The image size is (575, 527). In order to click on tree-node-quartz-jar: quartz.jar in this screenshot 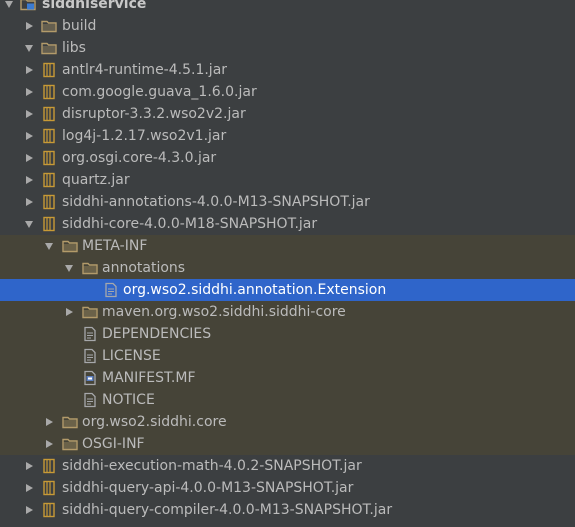, I will do `click(287, 180)`.